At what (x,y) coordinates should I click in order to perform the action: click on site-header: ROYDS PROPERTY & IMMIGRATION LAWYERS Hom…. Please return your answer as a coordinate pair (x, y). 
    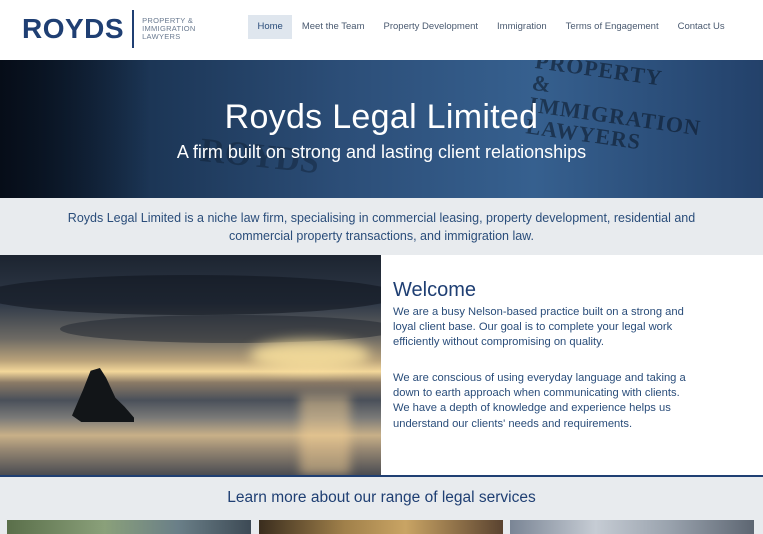
    Looking at the image, I should click on (381, 30).